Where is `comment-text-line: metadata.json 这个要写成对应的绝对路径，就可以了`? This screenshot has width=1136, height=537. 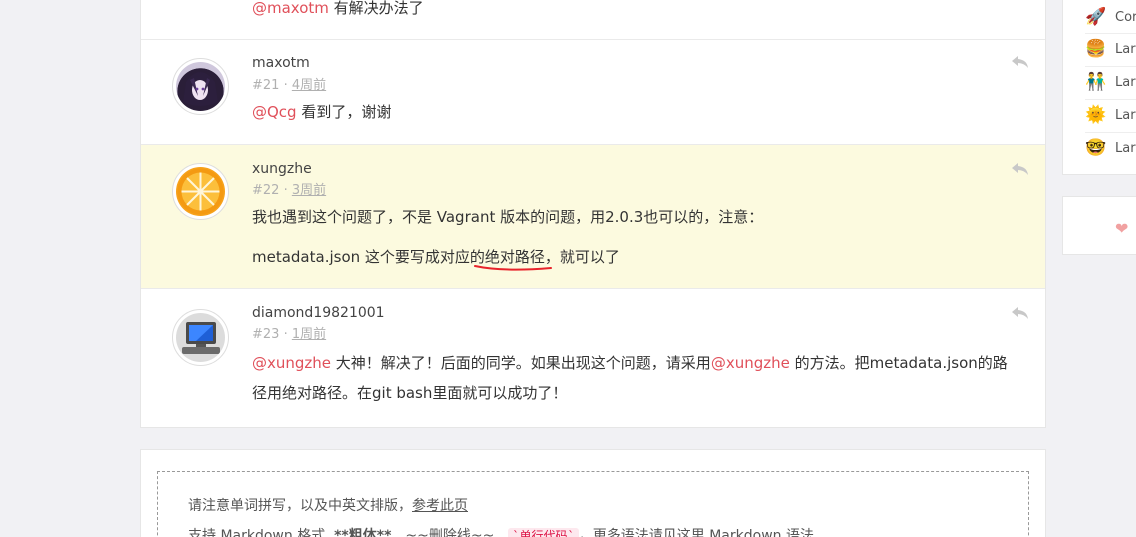 comment-text-line: metadata.json 这个要写成对应的绝对路径，就可以了 is located at coordinates (436, 257).